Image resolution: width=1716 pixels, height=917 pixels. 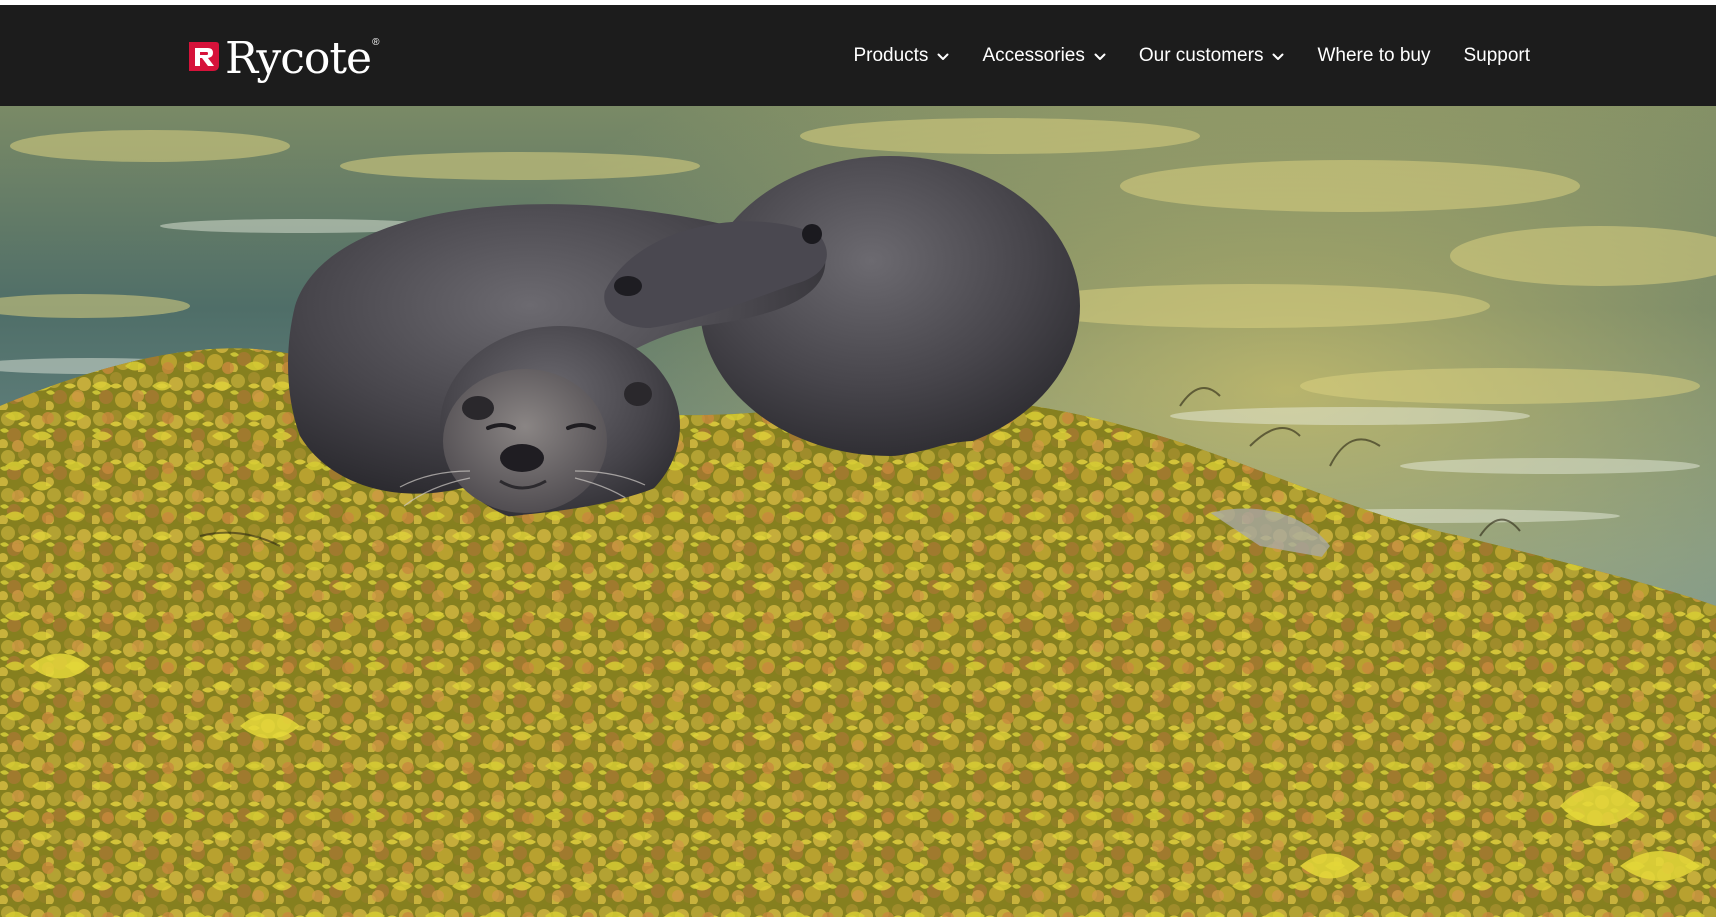 I want to click on brand-name: Rycote, so click(x=298, y=58).